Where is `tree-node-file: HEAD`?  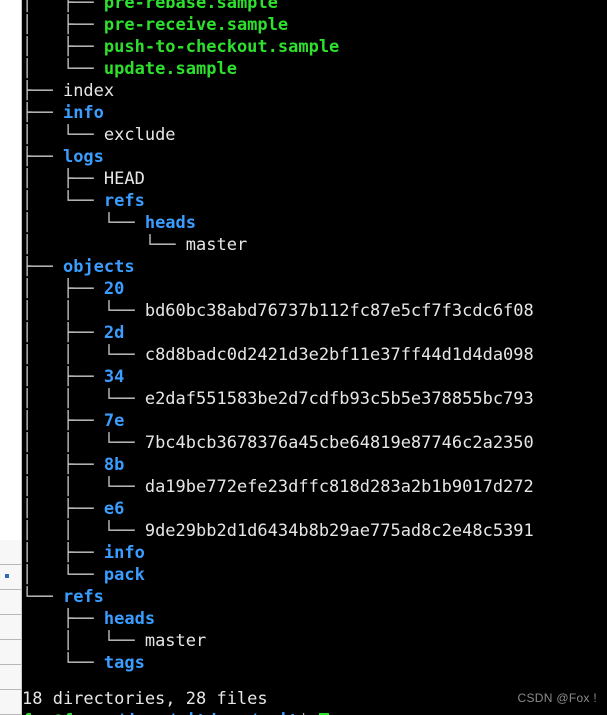
tree-node-file: HEAD is located at coordinates (124, 179).